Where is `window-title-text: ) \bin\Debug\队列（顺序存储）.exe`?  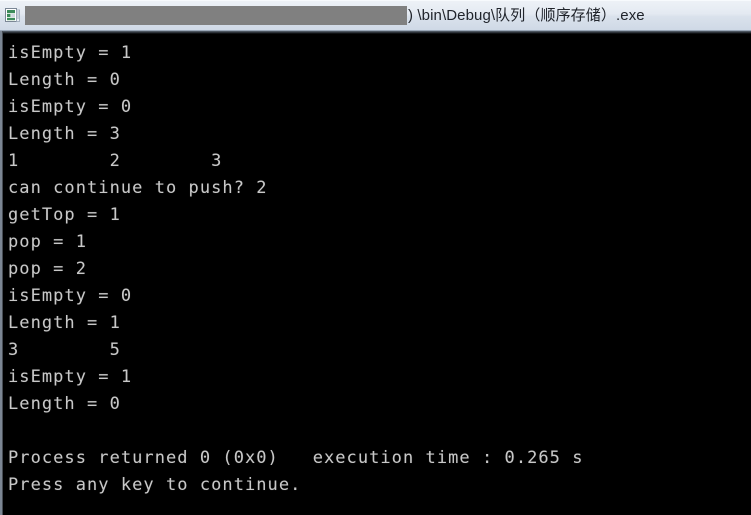 window-title-text: ) \bin\Debug\队列（顺序存储）.exe is located at coordinates (526, 15).